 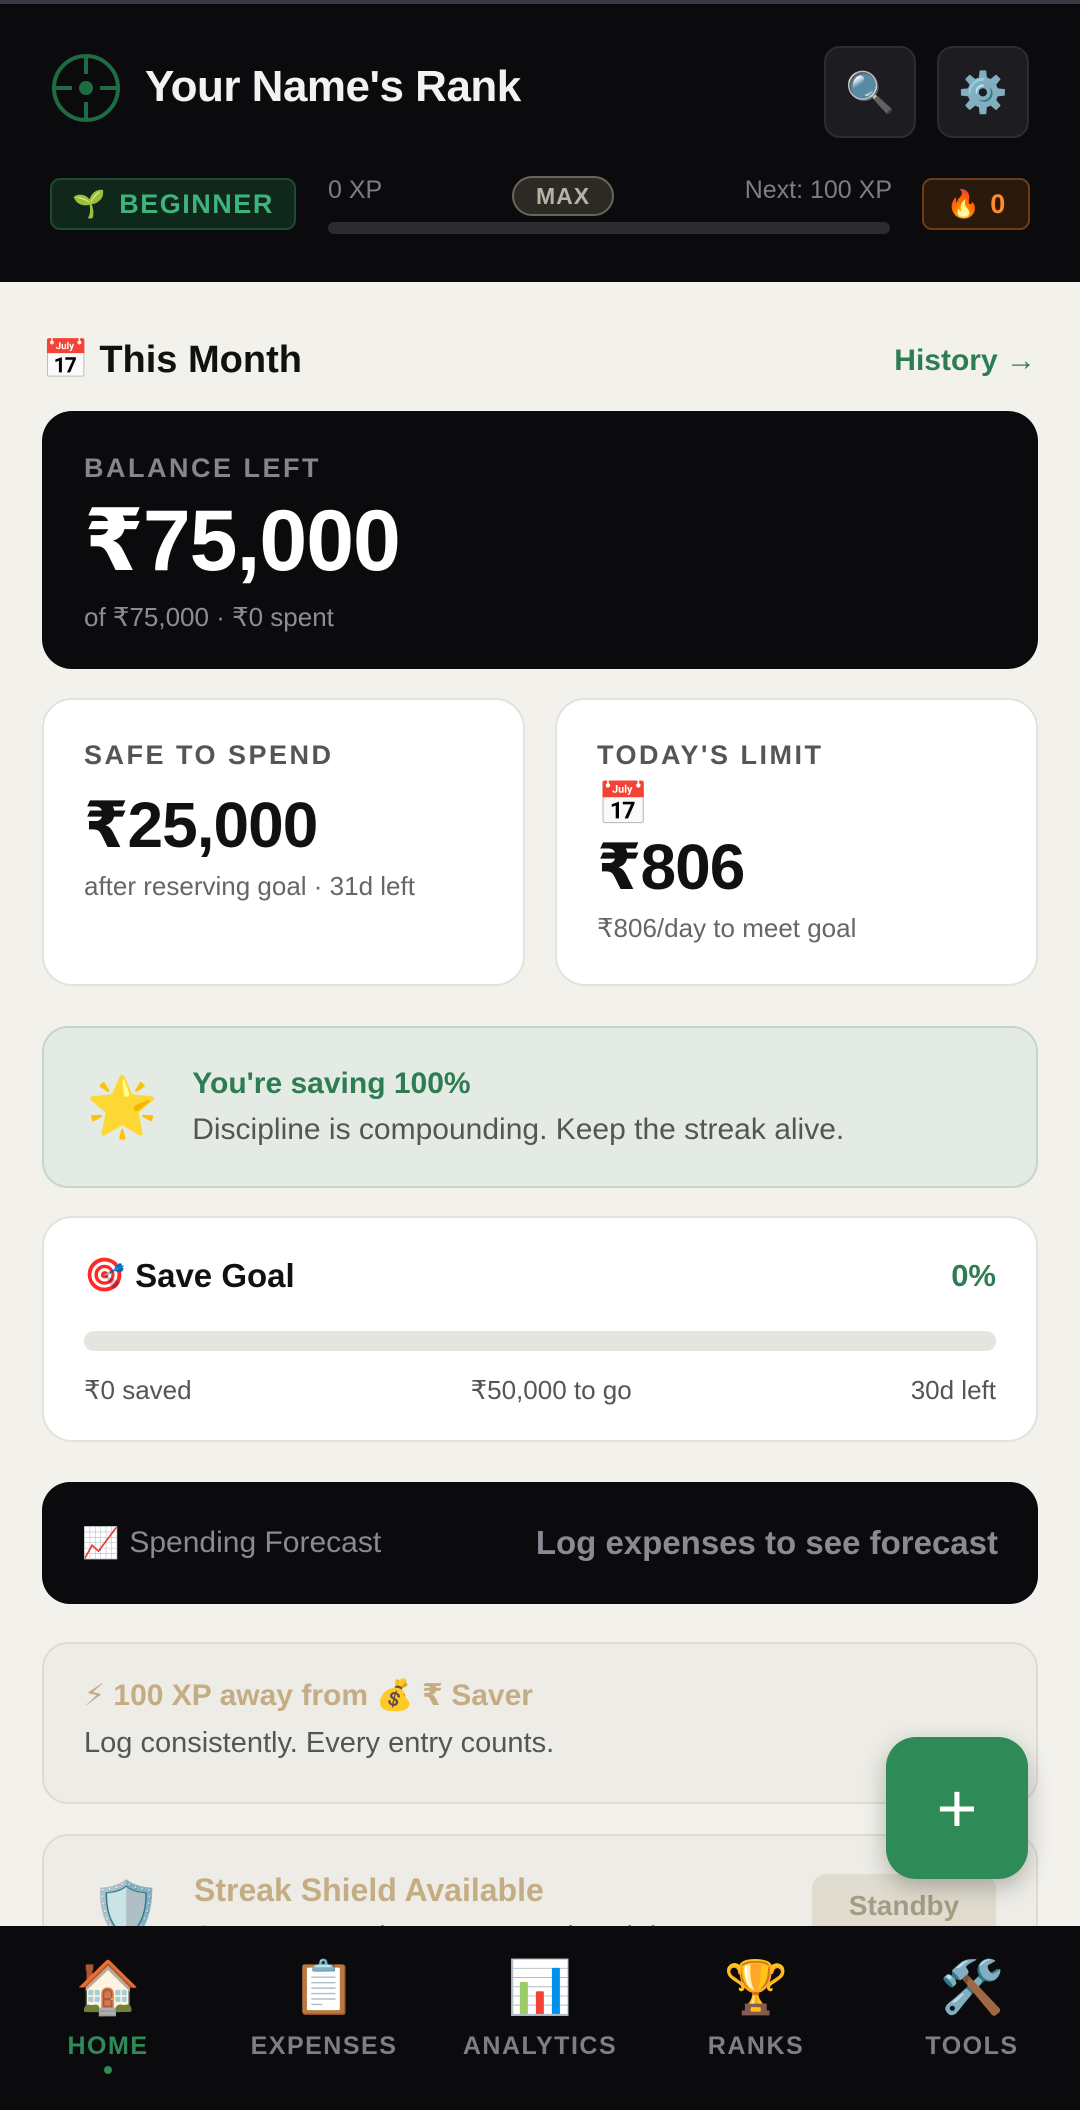 What do you see at coordinates (972, 2018) in the screenshot?
I see `nav-item-tools: 🛠️ TOOLS` at bounding box center [972, 2018].